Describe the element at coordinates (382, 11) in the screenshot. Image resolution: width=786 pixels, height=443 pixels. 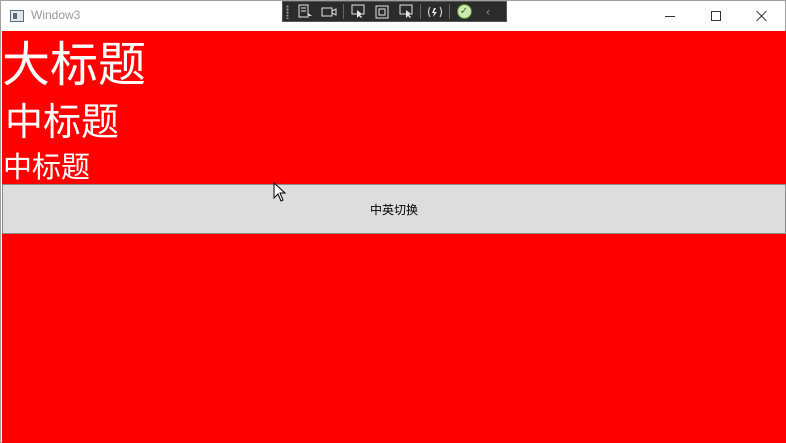
I see `display-layout-adorners-icon` at that location.